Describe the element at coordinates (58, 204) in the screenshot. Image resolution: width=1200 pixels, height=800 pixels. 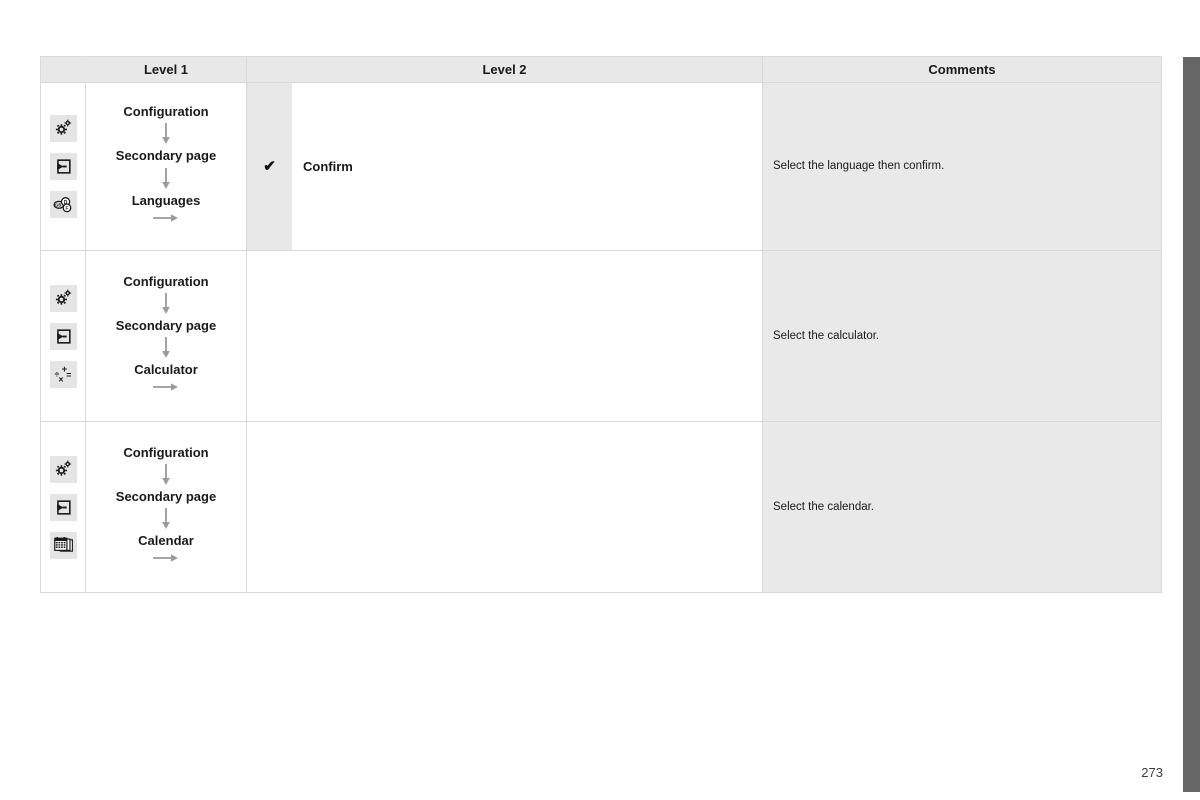
I see `svg-text: GB` at that location.